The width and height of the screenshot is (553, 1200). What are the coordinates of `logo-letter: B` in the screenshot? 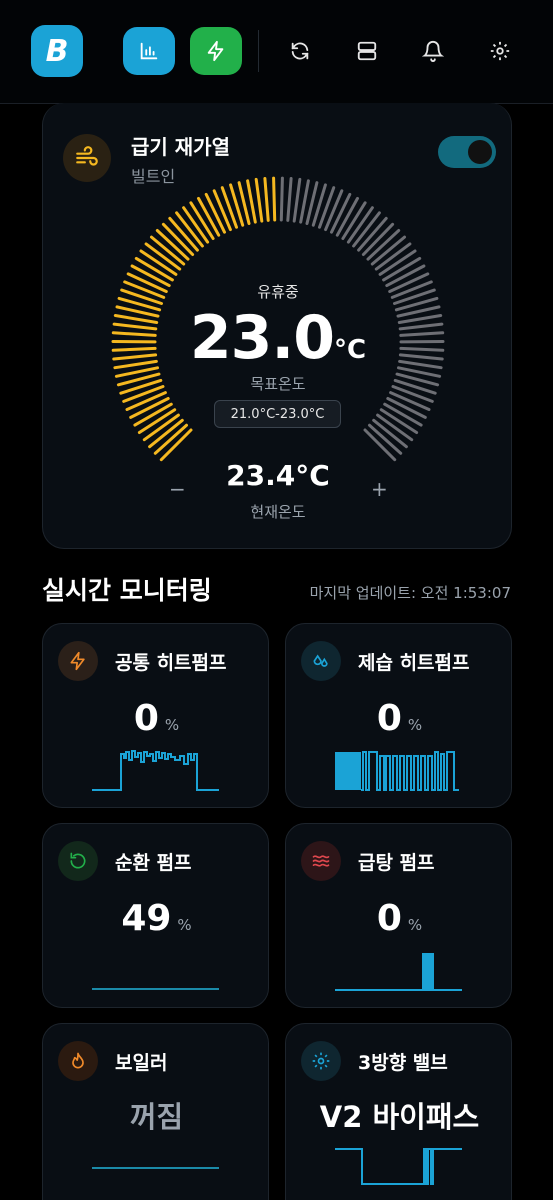 It's located at (57, 51).